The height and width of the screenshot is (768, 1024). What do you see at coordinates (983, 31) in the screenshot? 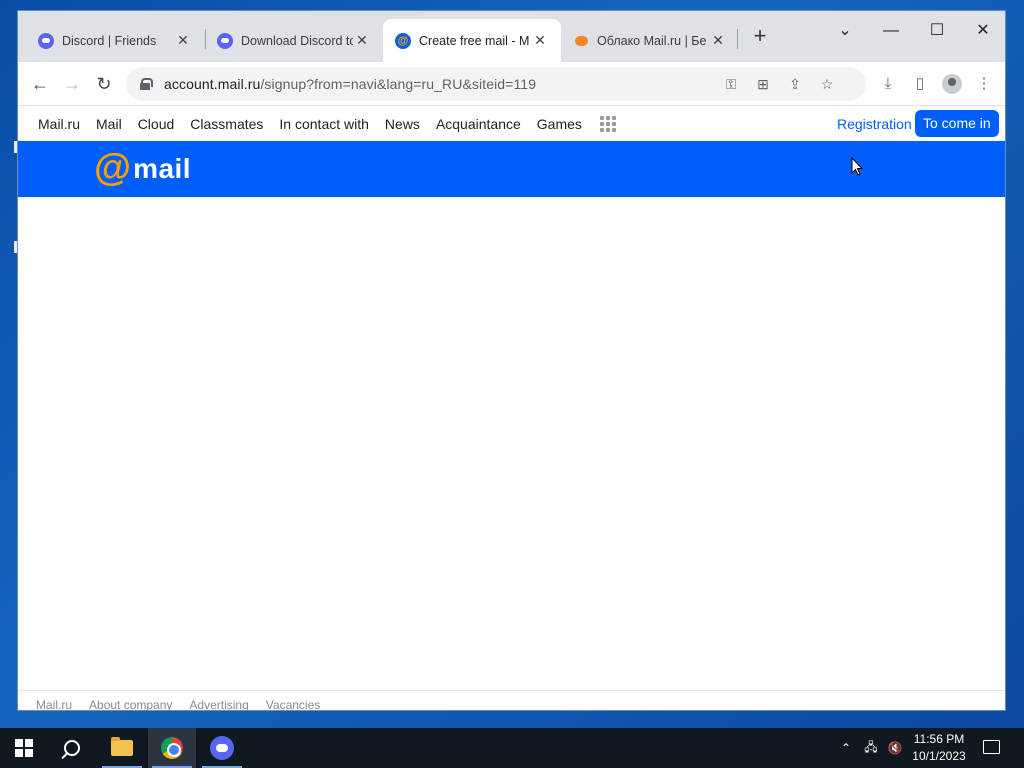
I see `close-window-button: ✕` at bounding box center [983, 31].